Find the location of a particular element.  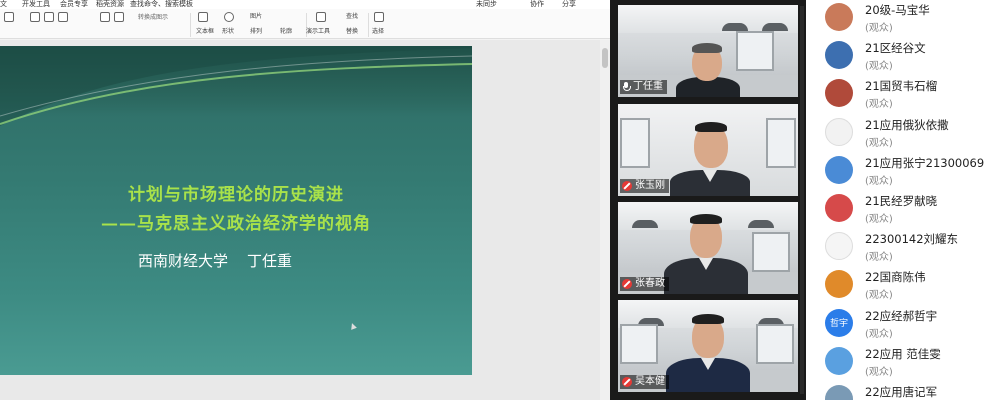

picture-button: 图片 is located at coordinates (256, 17).